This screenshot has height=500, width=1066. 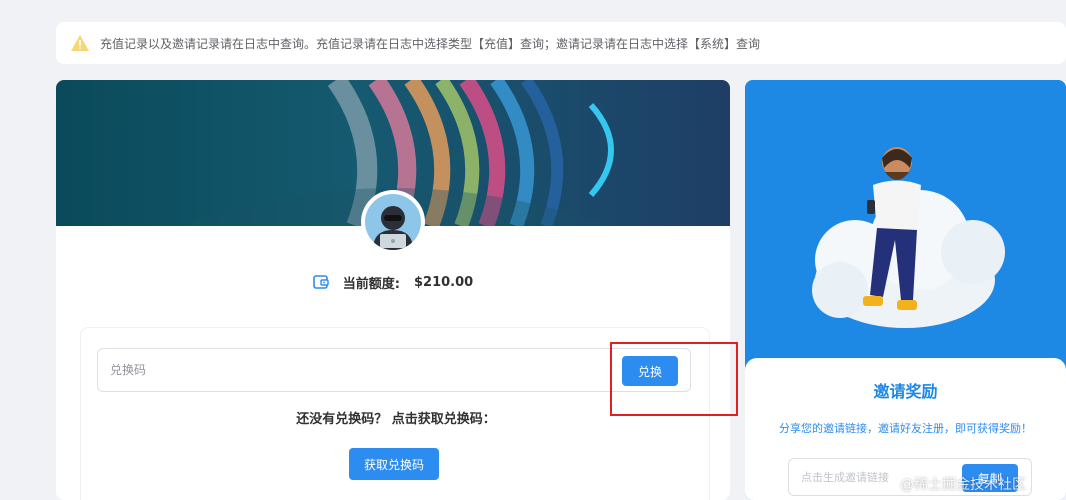 What do you see at coordinates (396, 419) in the screenshot?
I see `no-code-text: 还没有兑换码？ 点击获取兑换码：` at bounding box center [396, 419].